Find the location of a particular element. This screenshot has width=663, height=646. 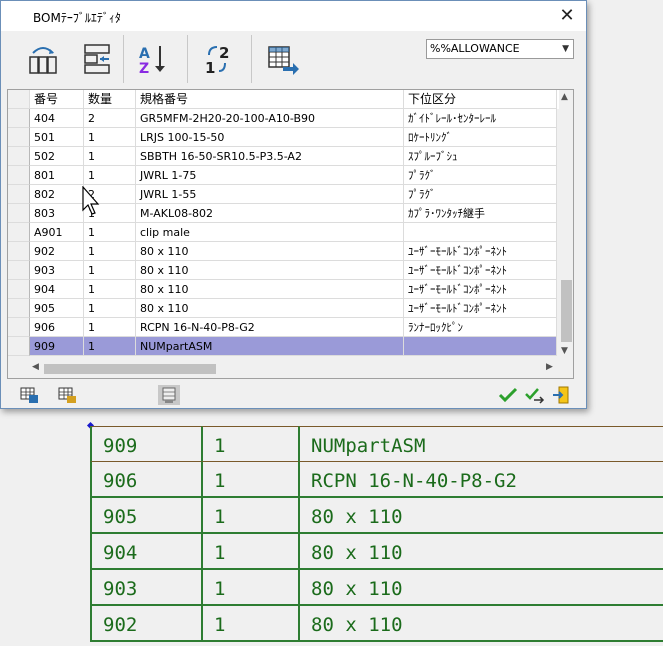

cell-number: 903 is located at coordinates (57, 270).